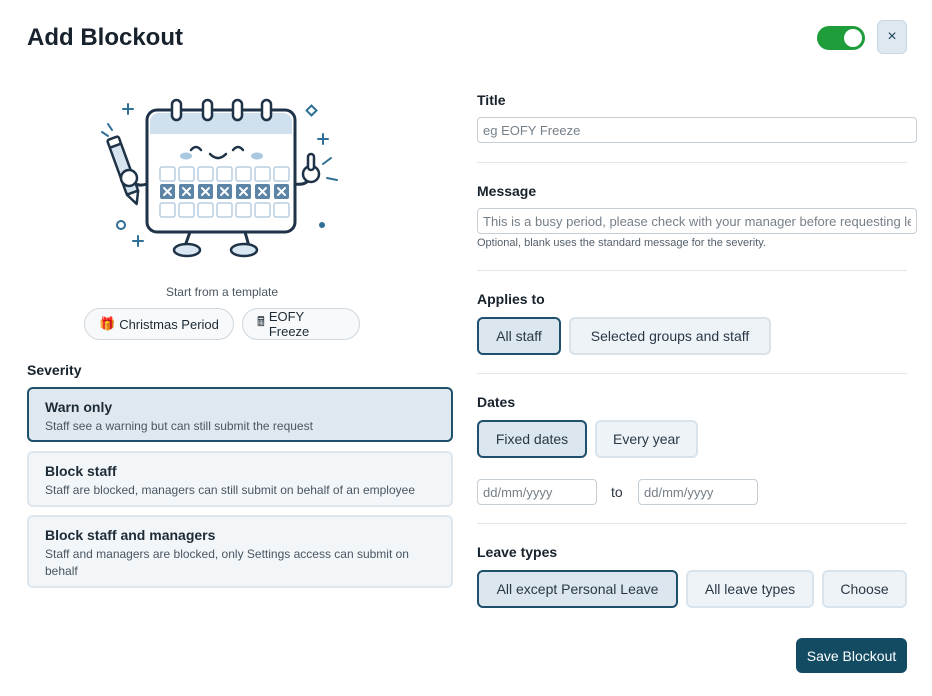 The height and width of the screenshot is (696, 932). I want to click on severity-option-title: Block staff and managers, so click(130, 535).